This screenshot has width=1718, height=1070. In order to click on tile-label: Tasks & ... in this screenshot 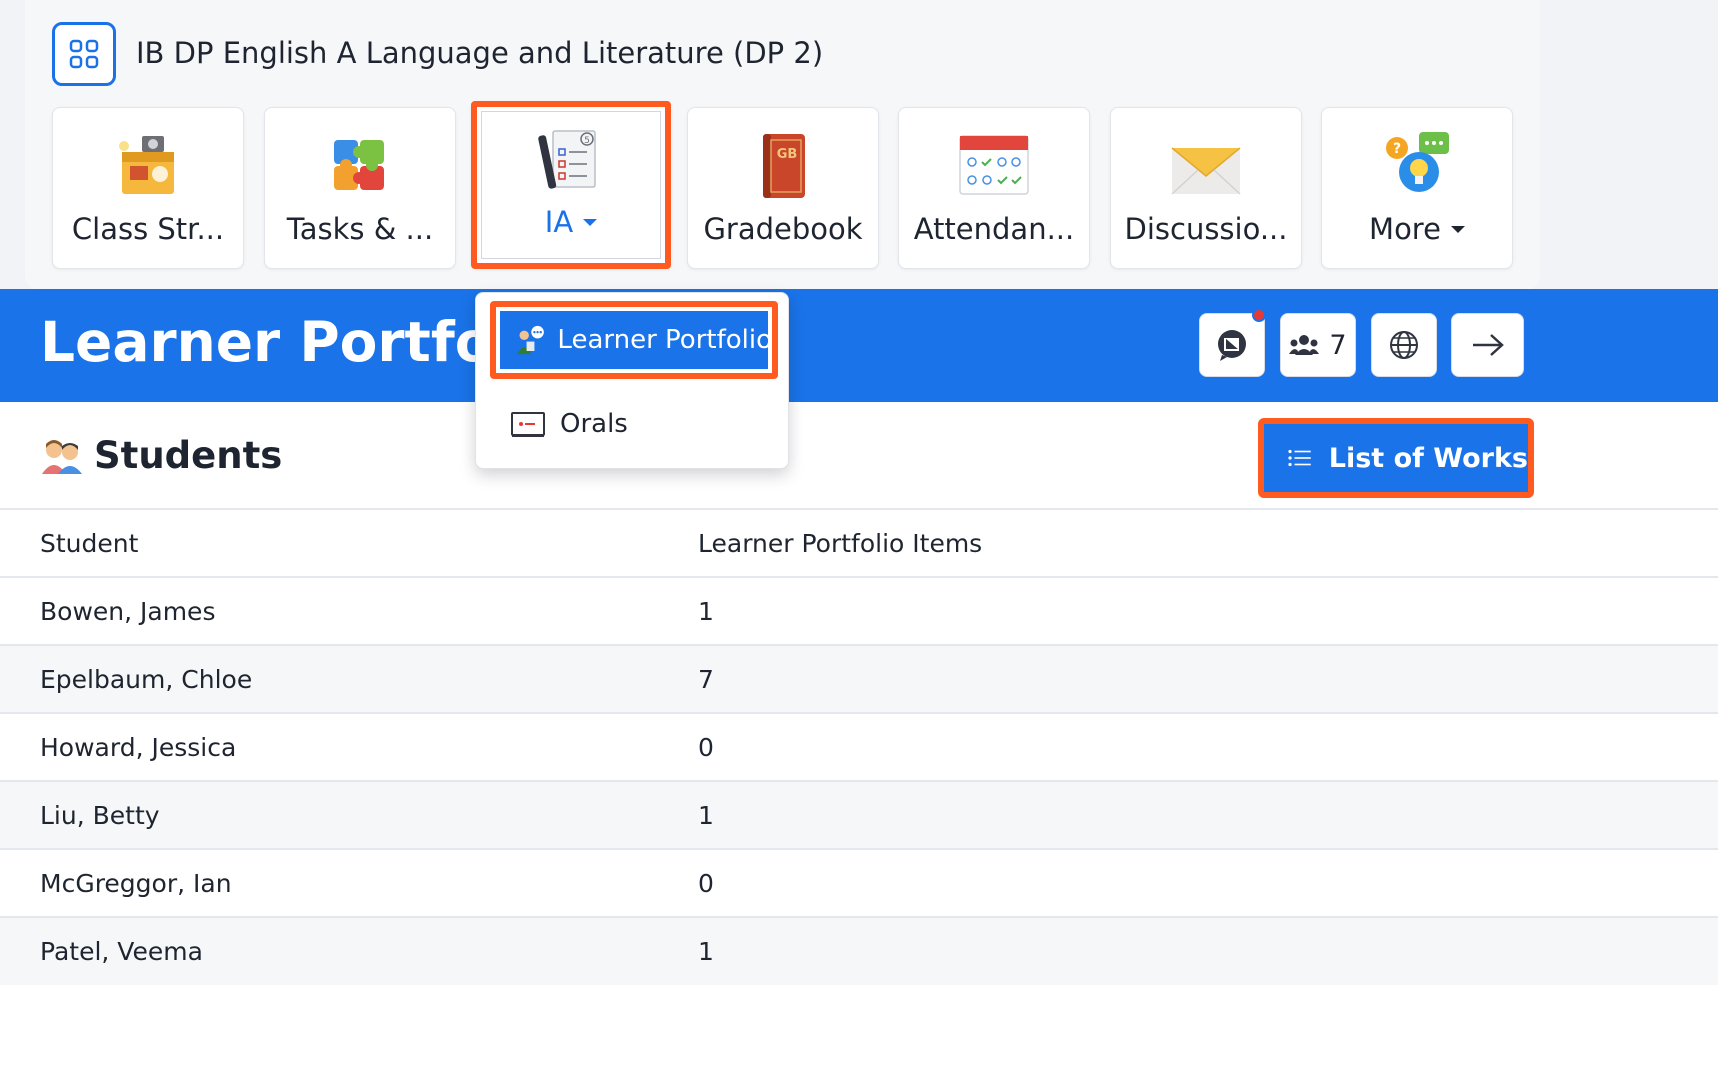, I will do `click(360, 229)`.